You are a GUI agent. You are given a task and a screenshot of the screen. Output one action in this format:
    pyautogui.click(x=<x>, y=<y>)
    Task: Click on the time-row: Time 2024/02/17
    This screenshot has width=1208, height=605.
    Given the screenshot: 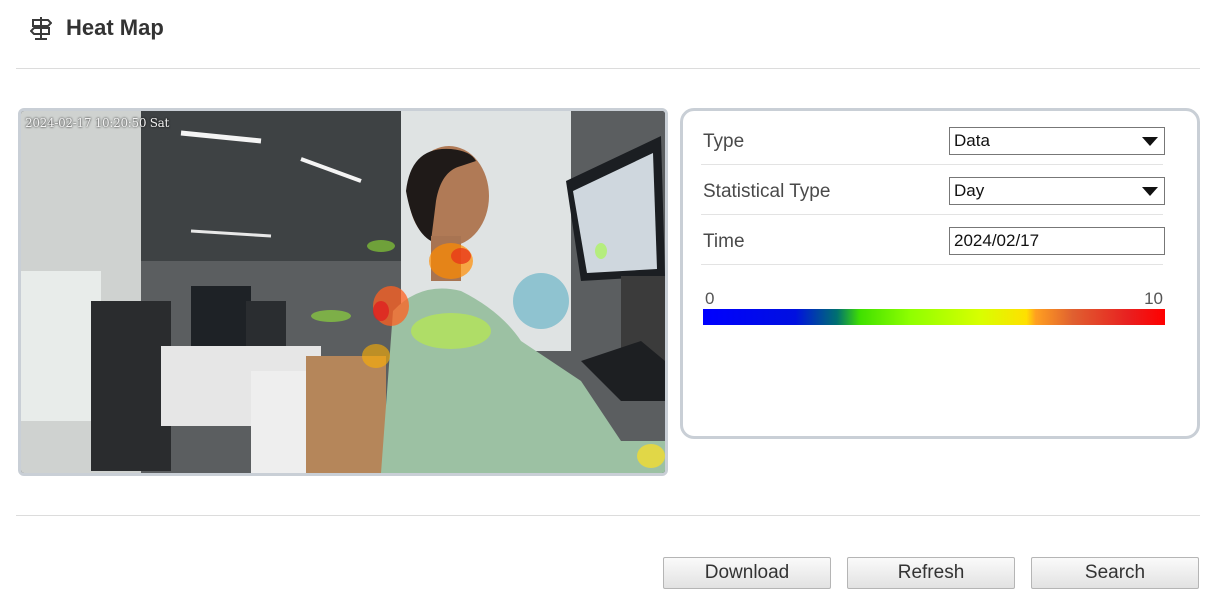 What is the action you would take?
    pyautogui.click(x=933, y=240)
    